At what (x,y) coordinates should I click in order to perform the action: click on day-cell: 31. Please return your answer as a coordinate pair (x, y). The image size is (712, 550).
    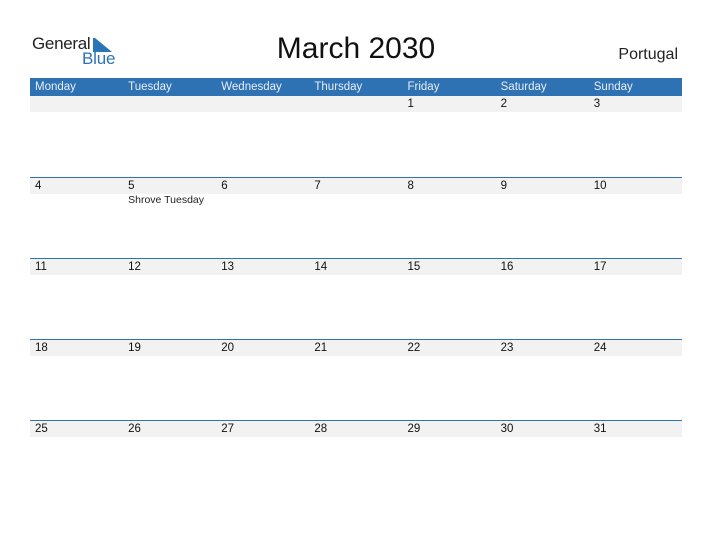
    Looking at the image, I should click on (635, 461).